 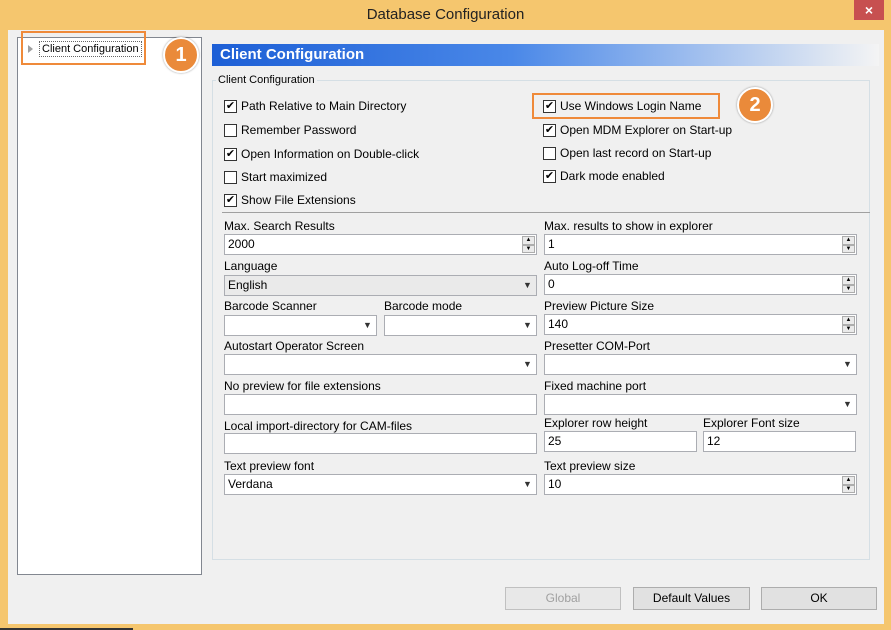 I want to click on field-value: 140, so click(x=558, y=324).